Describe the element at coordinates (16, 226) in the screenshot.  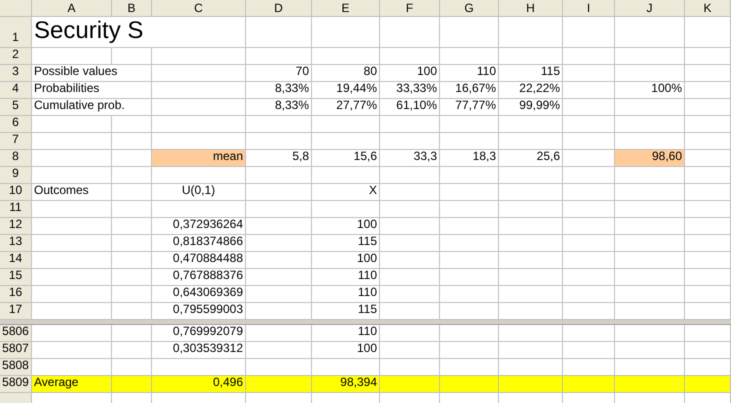
I see `row-header: 12` at that location.